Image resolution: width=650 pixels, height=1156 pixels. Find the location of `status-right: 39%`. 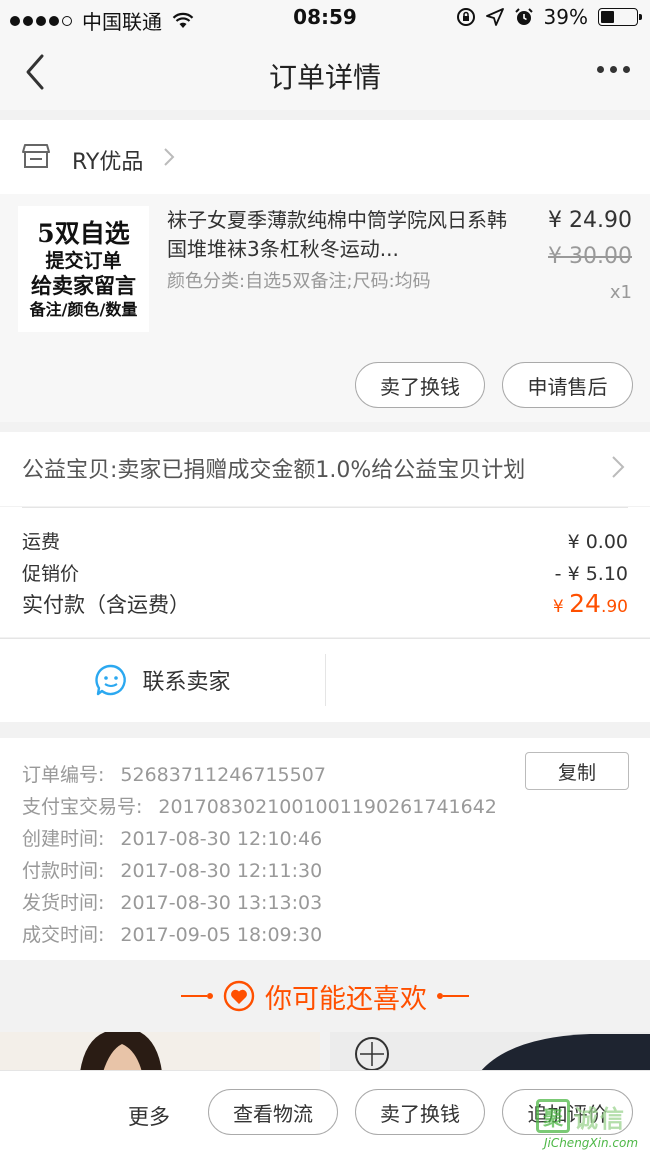

status-right: 39% is located at coordinates (549, 17).